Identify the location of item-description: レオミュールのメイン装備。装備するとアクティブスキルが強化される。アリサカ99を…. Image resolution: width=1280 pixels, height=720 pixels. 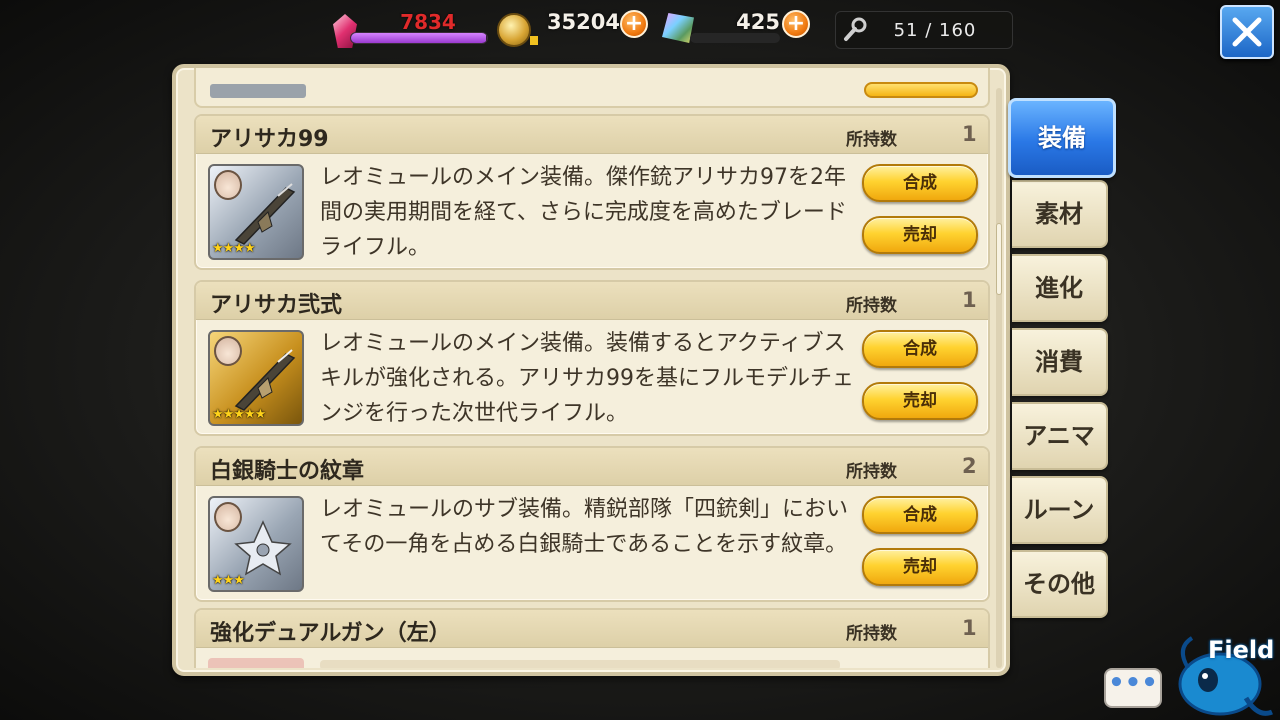
(587, 378).